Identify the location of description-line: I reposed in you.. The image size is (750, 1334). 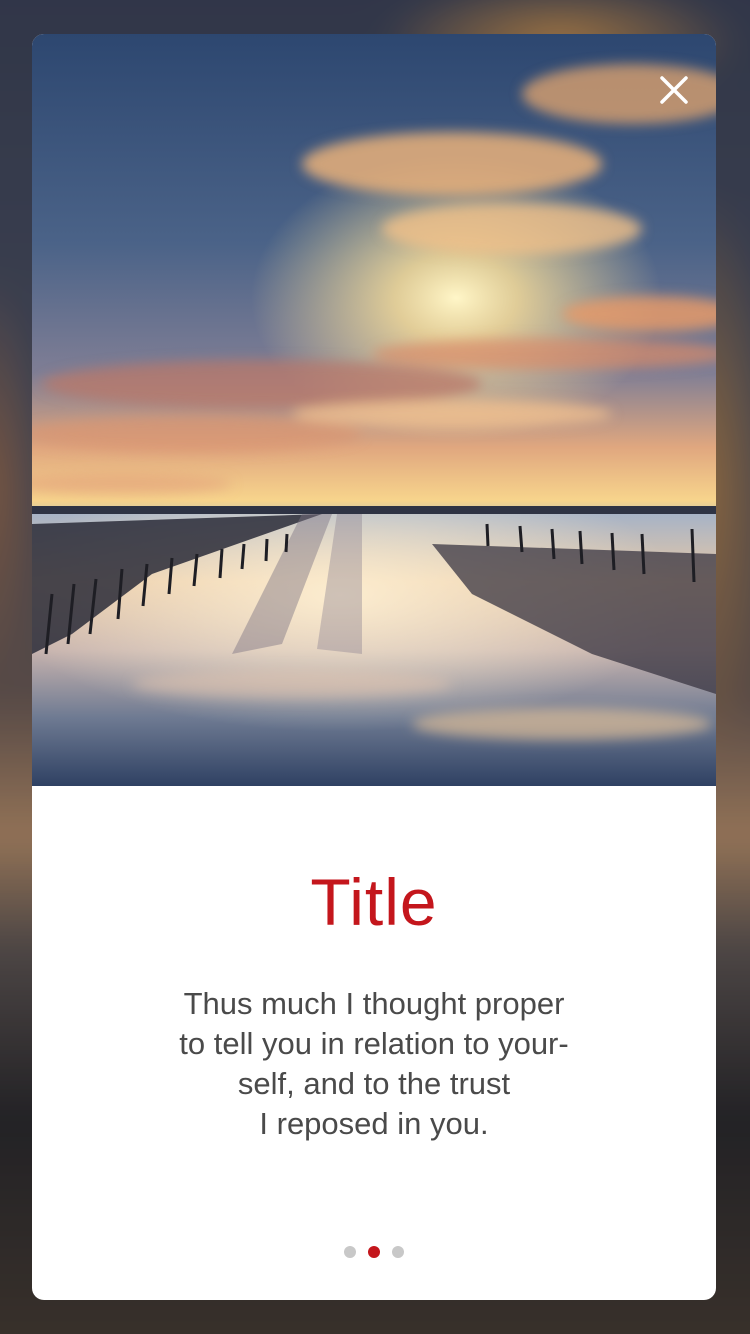
(374, 1123).